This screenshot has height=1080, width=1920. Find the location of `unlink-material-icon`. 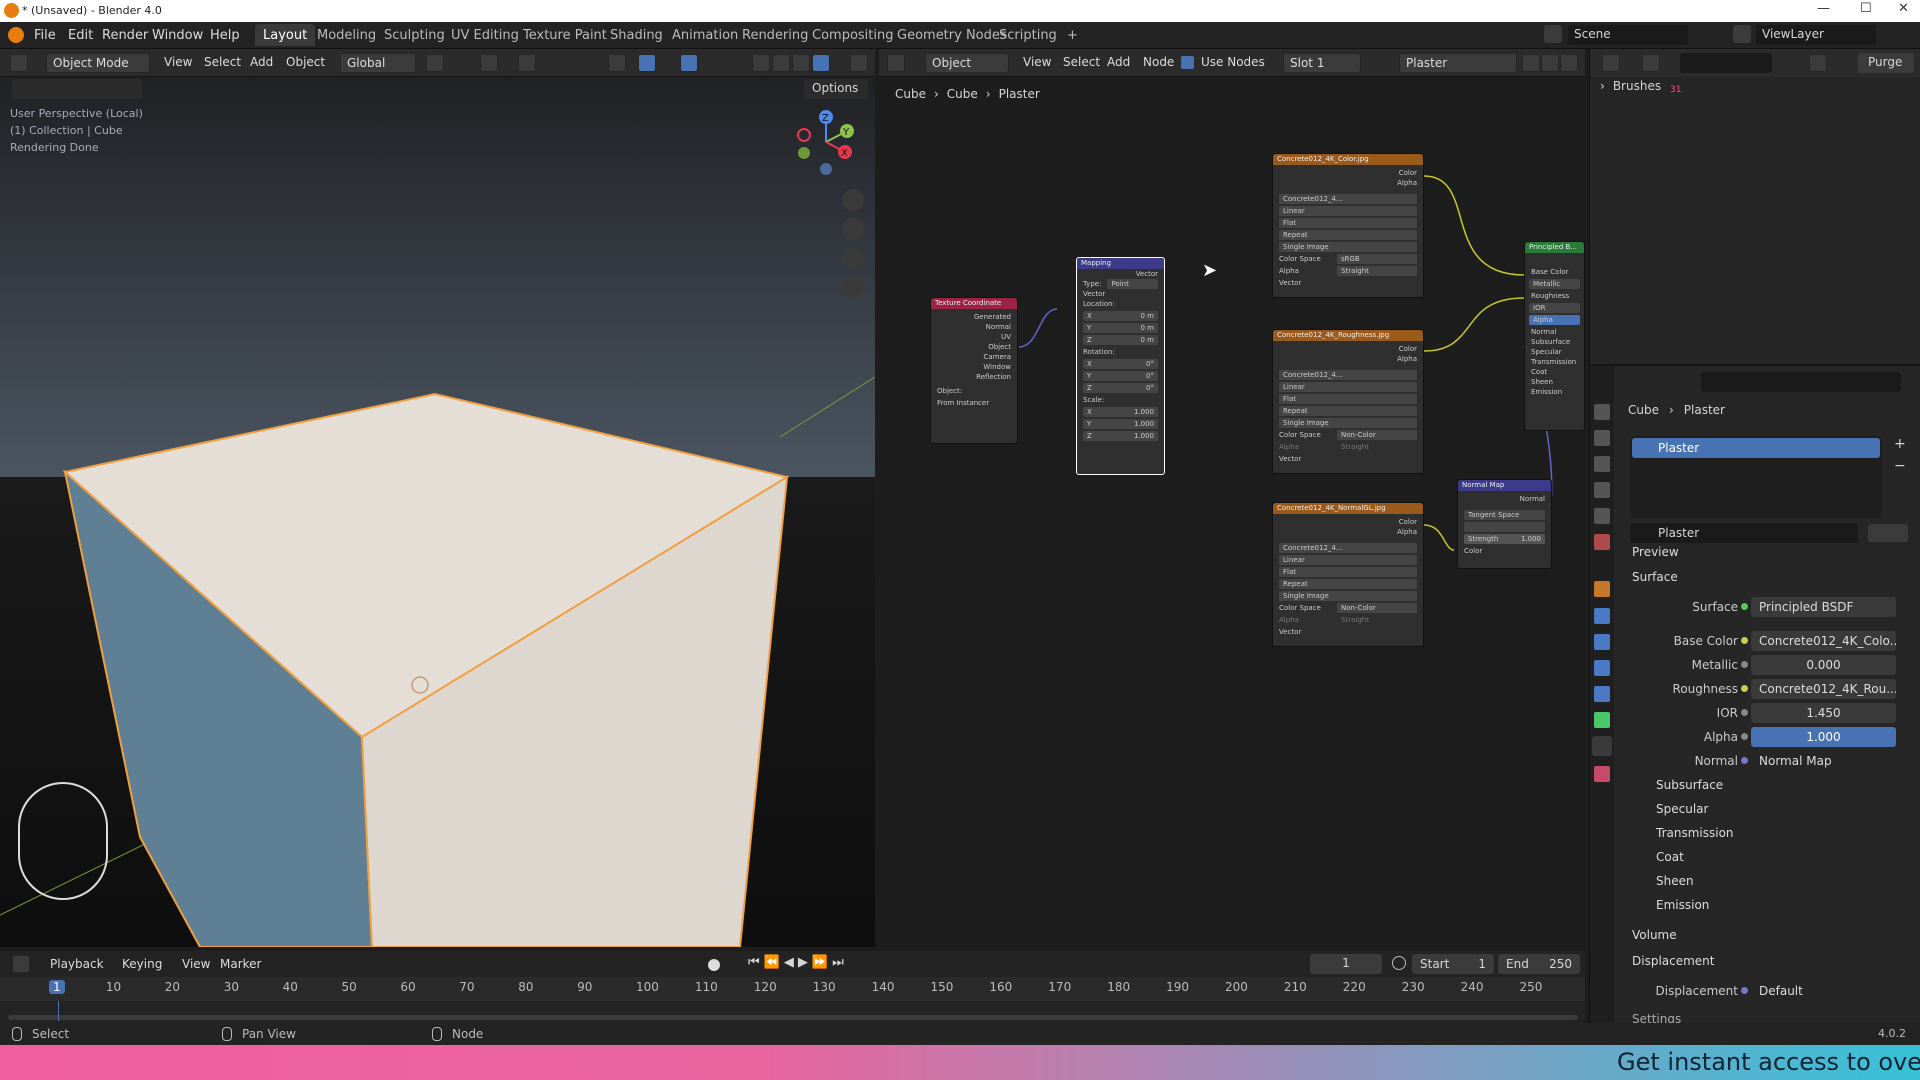

unlink-material-icon is located at coordinates (1569, 63).